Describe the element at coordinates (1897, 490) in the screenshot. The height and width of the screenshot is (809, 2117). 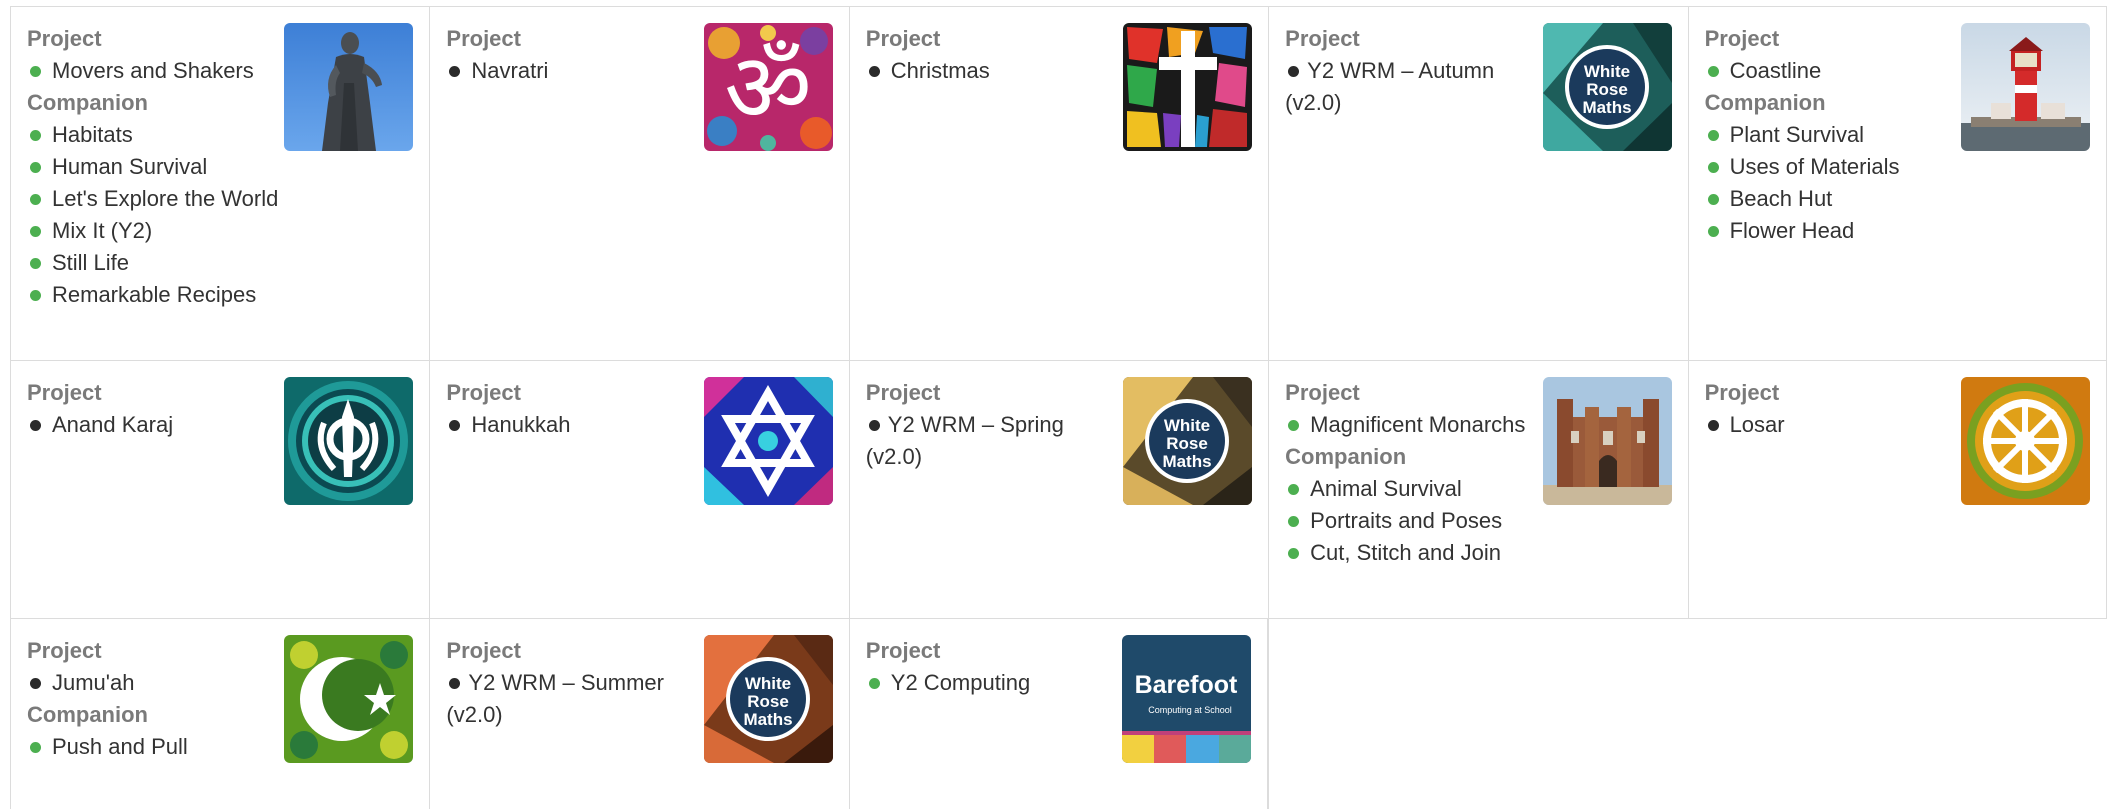
I see `grid-cell-losar: Project Losar` at that location.